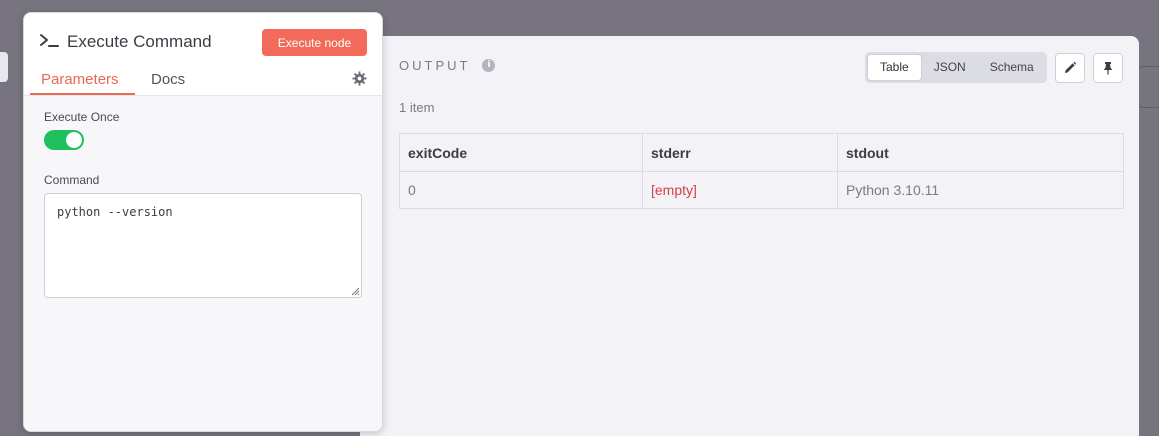 This screenshot has height=436, width=1159. What do you see at coordinates (82, 94) in the screenshot?
I see `active-tab-indicator` at bounding box center [82, 94].